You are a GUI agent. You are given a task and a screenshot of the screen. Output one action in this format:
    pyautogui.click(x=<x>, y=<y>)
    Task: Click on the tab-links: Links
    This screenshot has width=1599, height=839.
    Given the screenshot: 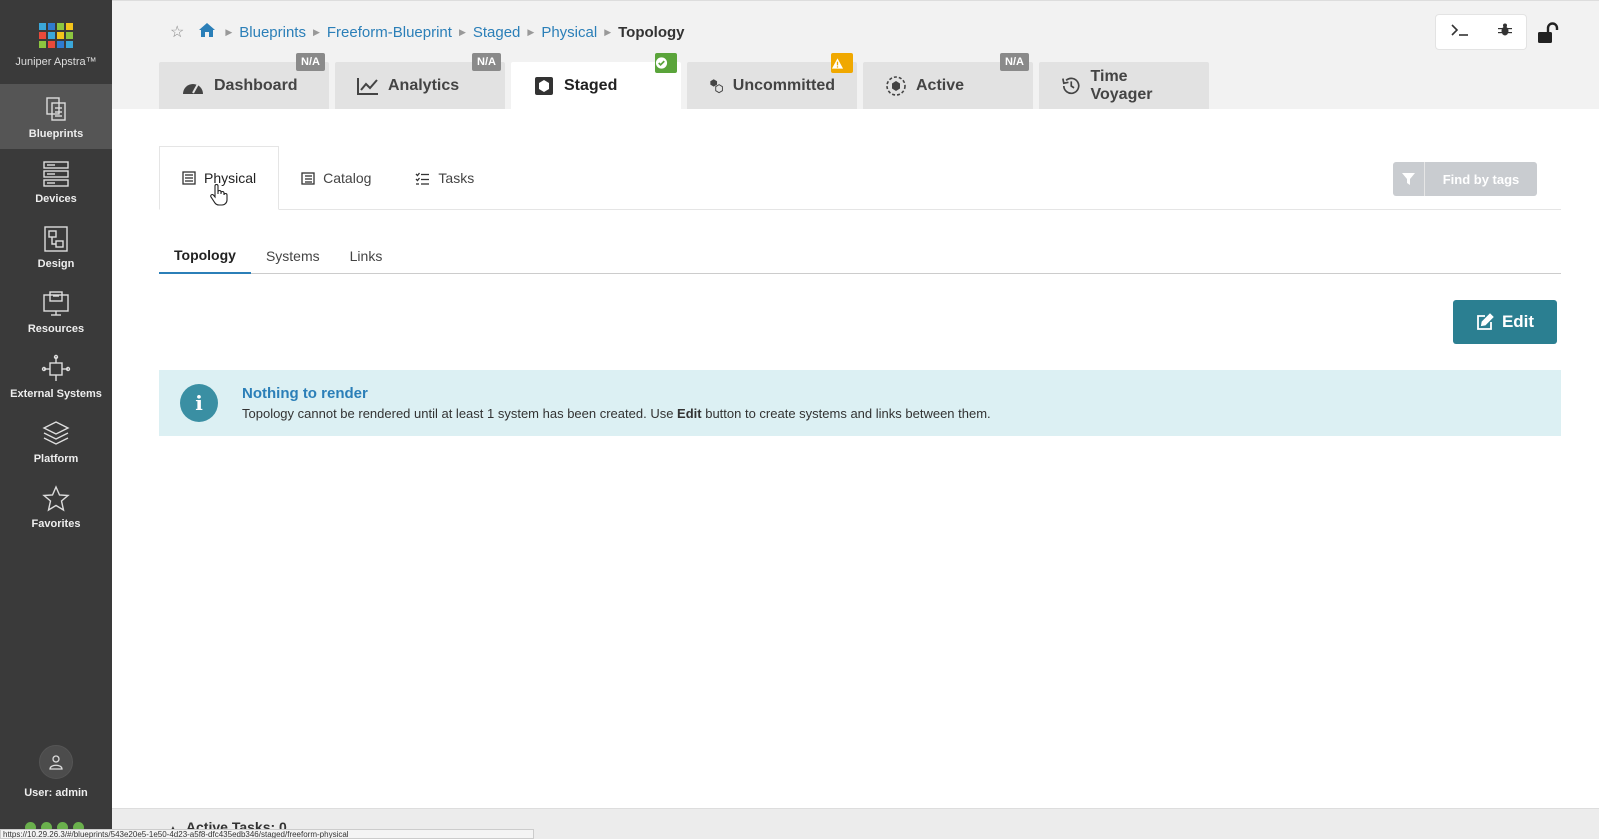 What is the action you would take?
    pyautogui.click(x=366, y=256)
    